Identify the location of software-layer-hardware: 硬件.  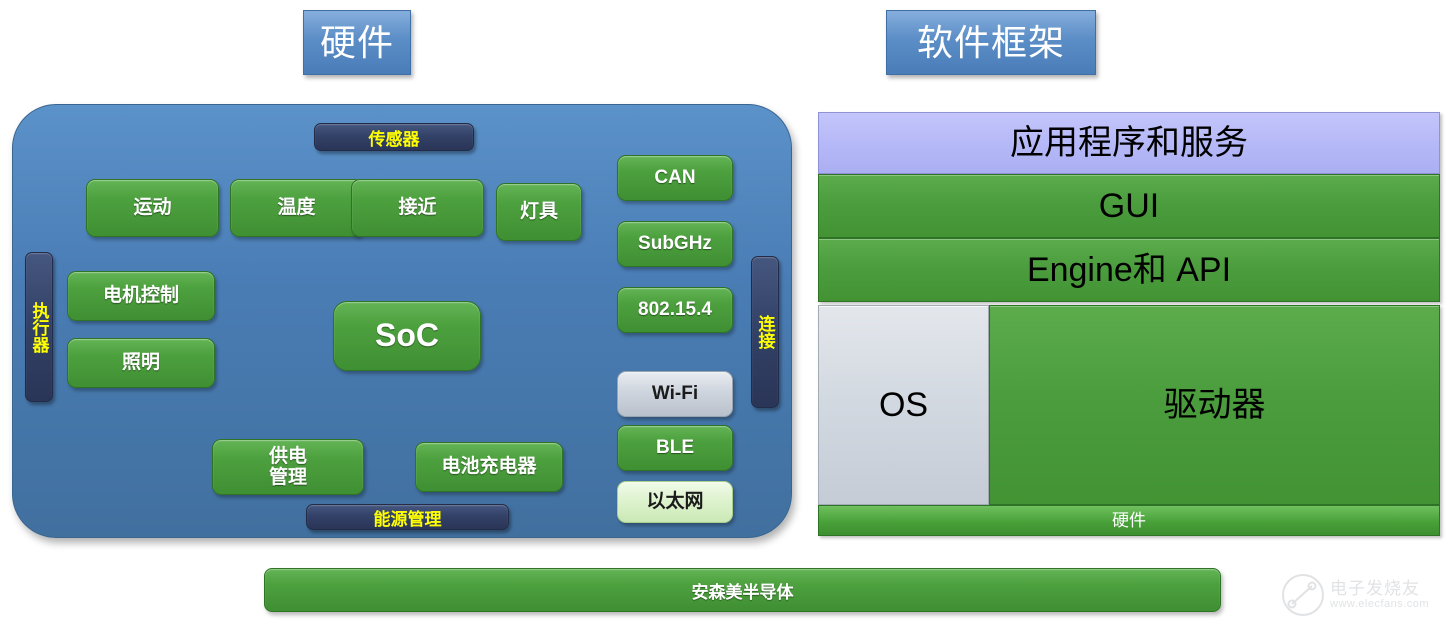
(1129, 520).